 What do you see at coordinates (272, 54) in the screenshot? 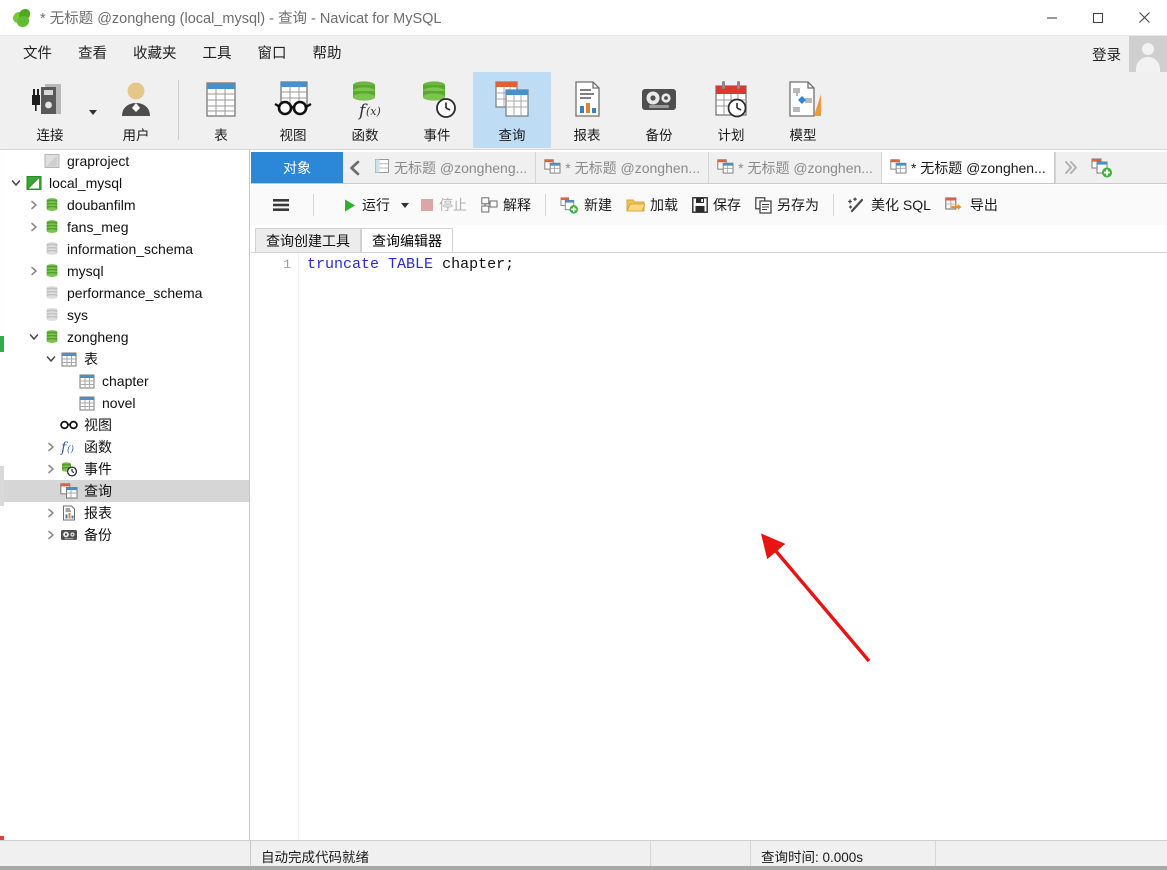
I see `menu-window: 窗口` at bounding box center [272, 54].